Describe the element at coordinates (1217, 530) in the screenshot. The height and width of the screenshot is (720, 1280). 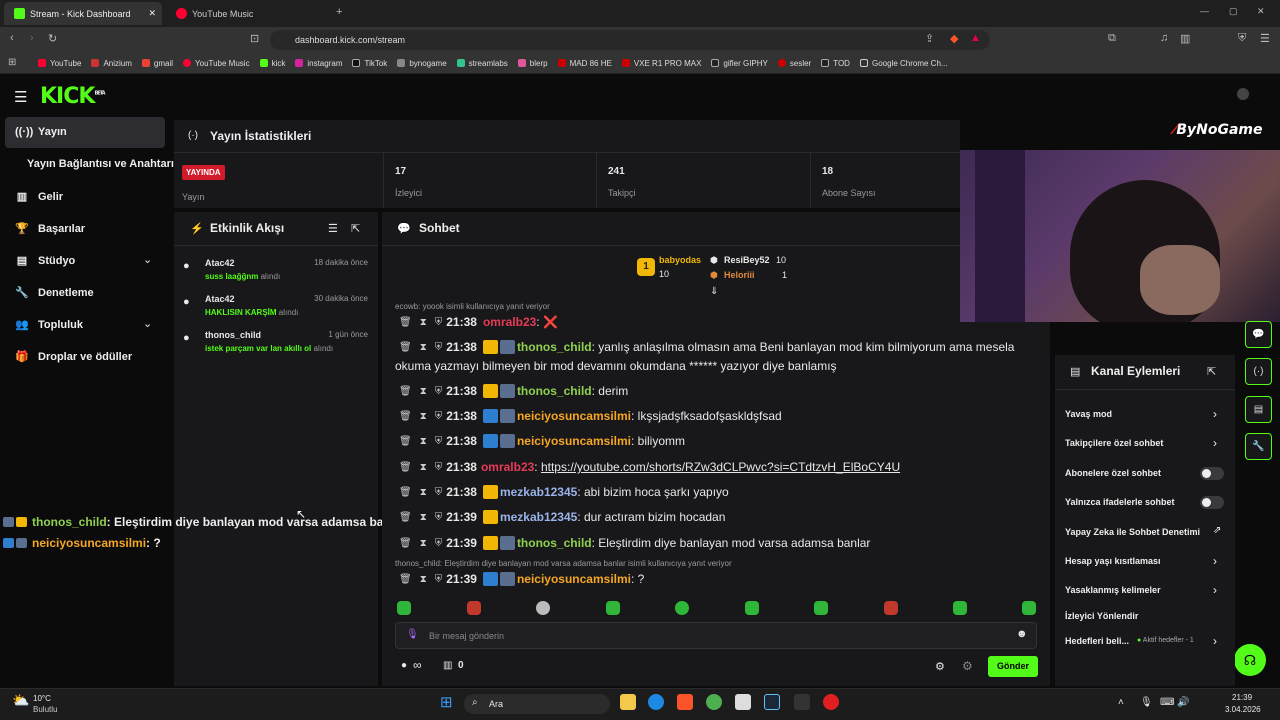
I see `external-link-icon: ⇗` at that location.